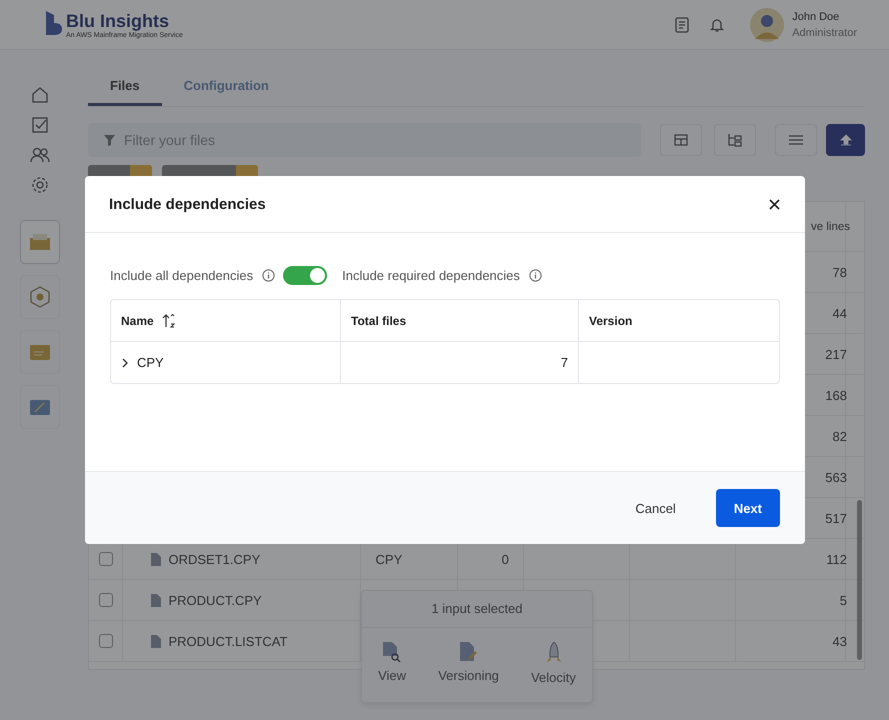 The width and height of the screenshot is (889, 720). What do you see at coordinates (215, 600) in the screenshot?
I see `file-name: PRODUCT.CPY` at bounding box center [215, 600].